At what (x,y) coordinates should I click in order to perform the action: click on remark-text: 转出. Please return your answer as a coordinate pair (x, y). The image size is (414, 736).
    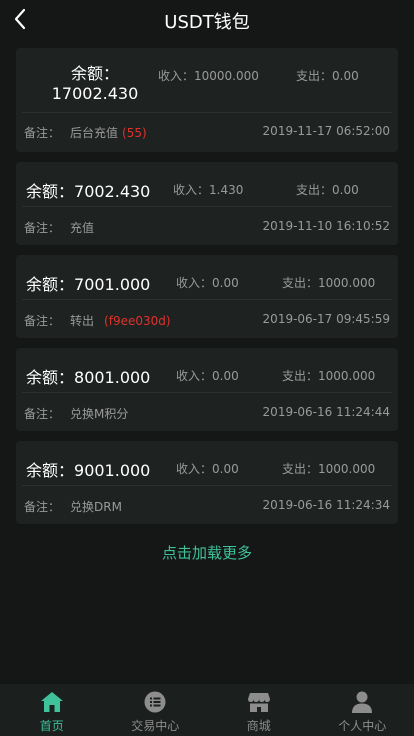
    Looking at the image, I should click on (82, 321).